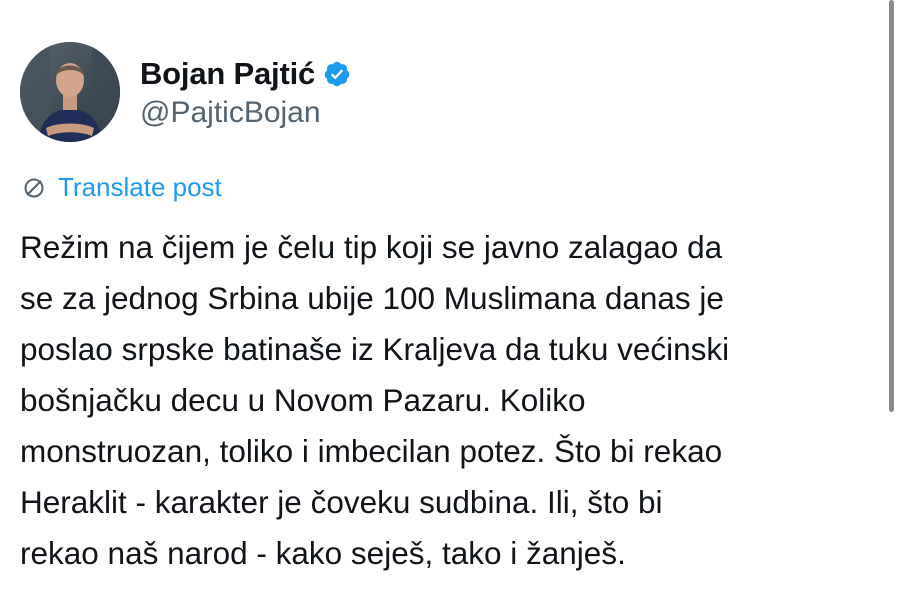  What do you see at coordinates (34, 188) in the screenshot?
I see `translate-globe-icon` at bounding box center [34, 188].